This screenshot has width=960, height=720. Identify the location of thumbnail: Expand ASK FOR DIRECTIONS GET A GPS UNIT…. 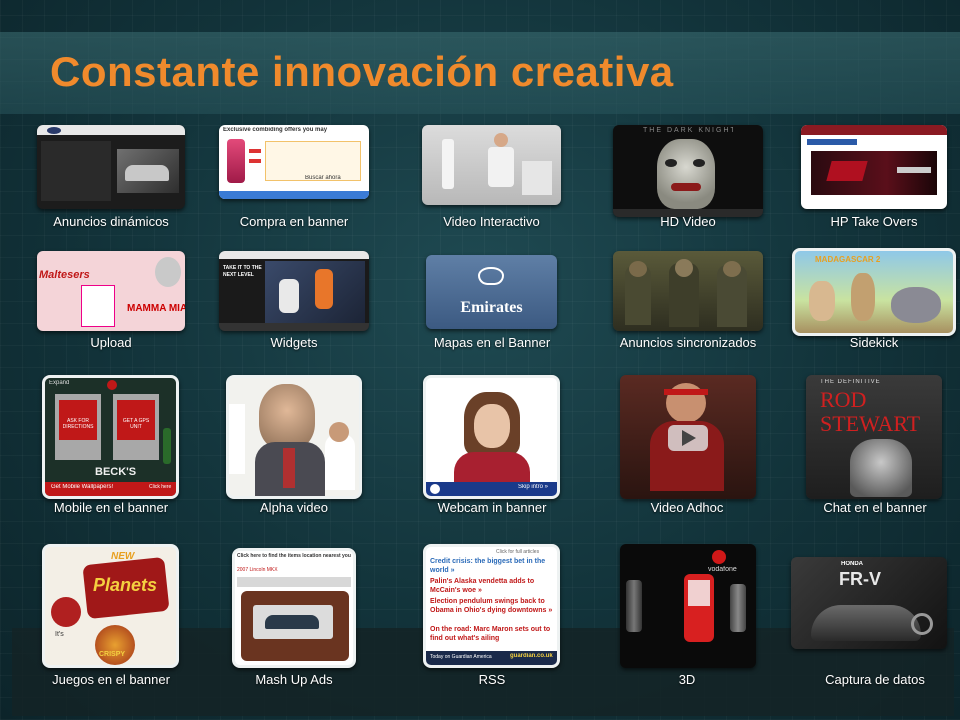
(110, 437).